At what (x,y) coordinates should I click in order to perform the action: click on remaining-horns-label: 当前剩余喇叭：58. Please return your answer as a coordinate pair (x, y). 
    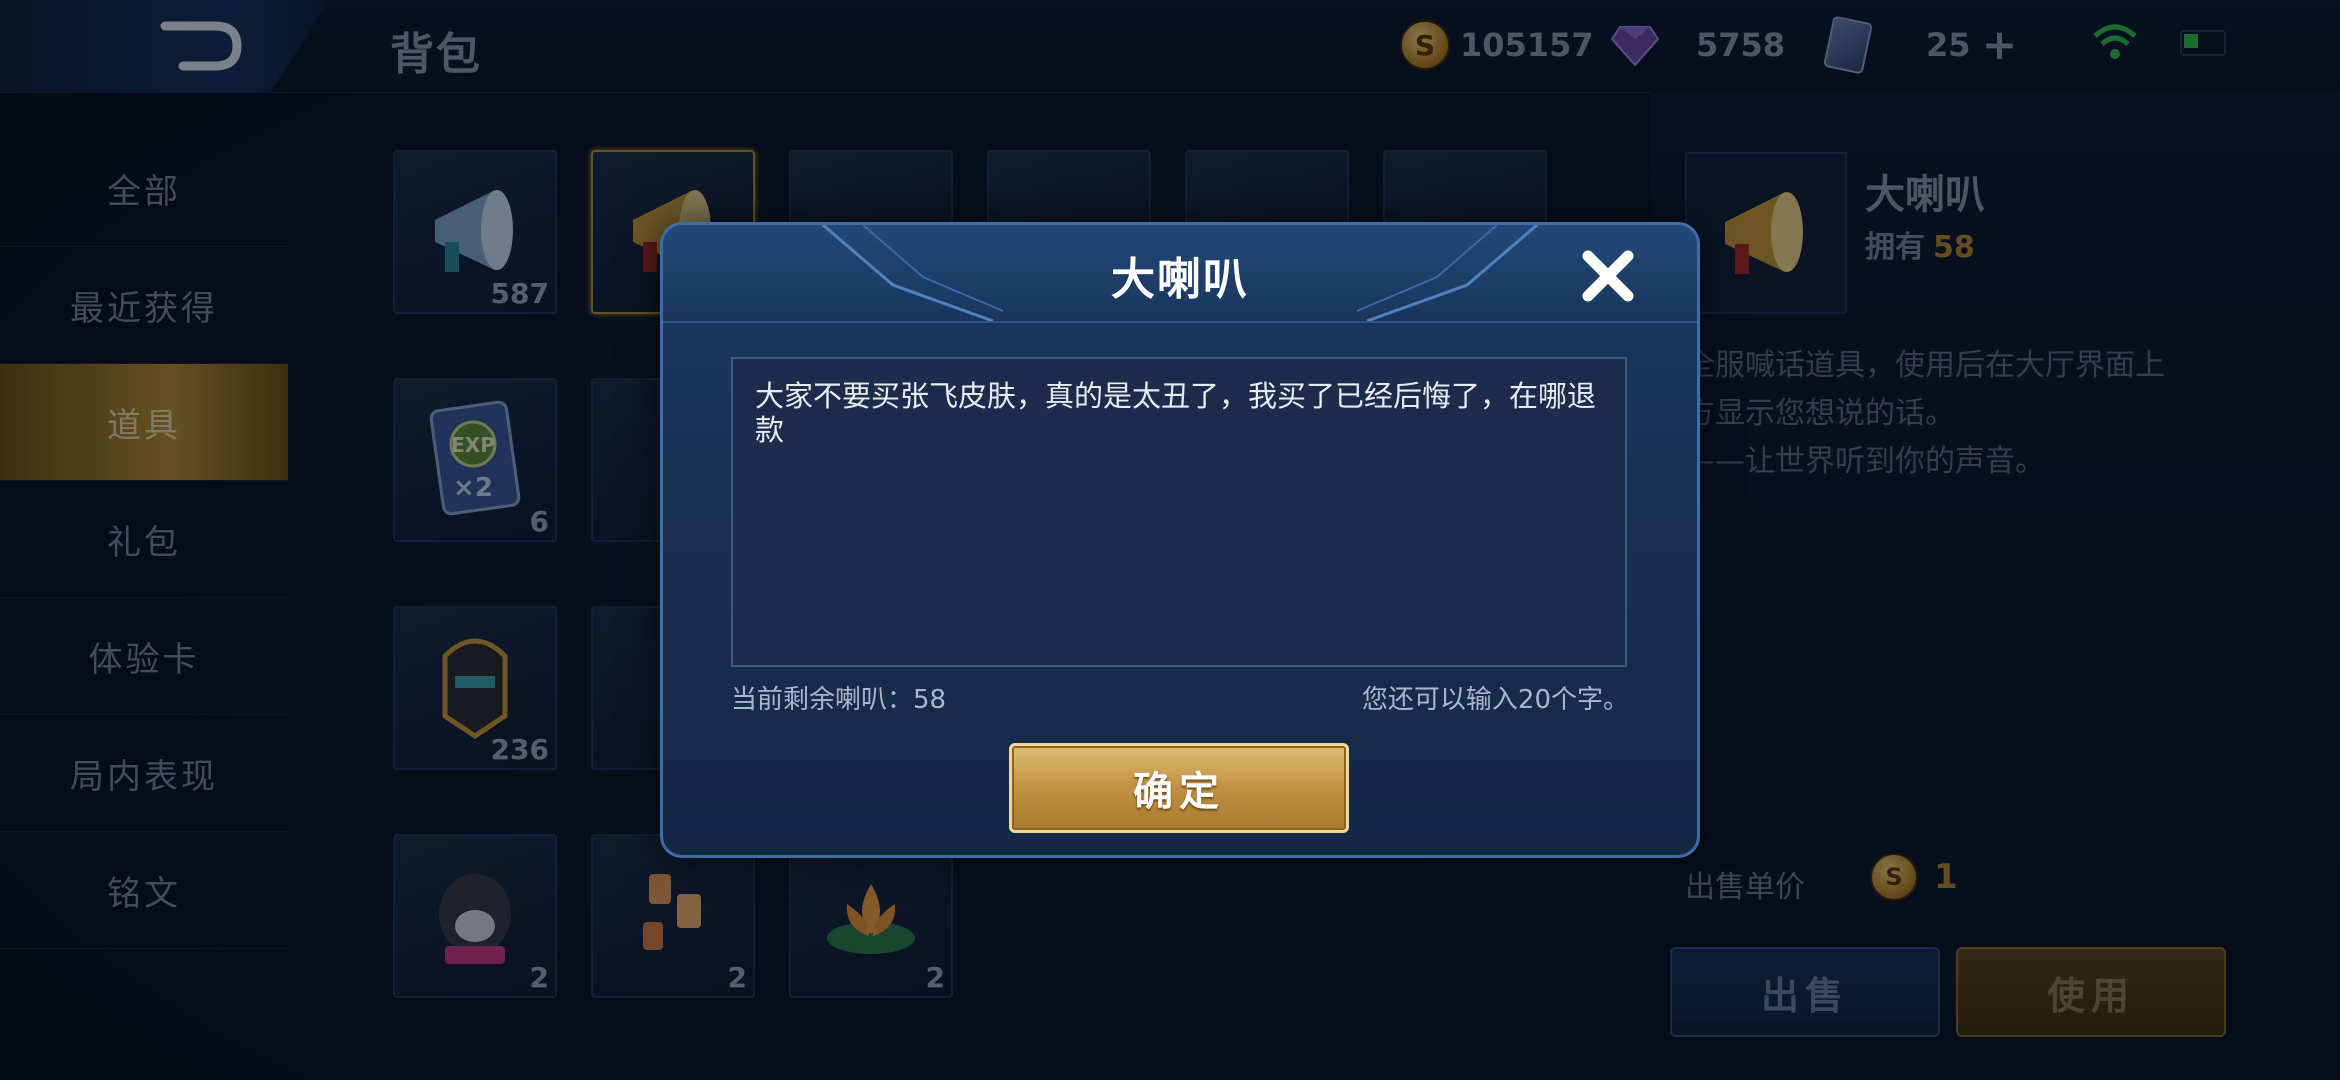
    Looking at the image, I should click on (839, 700).